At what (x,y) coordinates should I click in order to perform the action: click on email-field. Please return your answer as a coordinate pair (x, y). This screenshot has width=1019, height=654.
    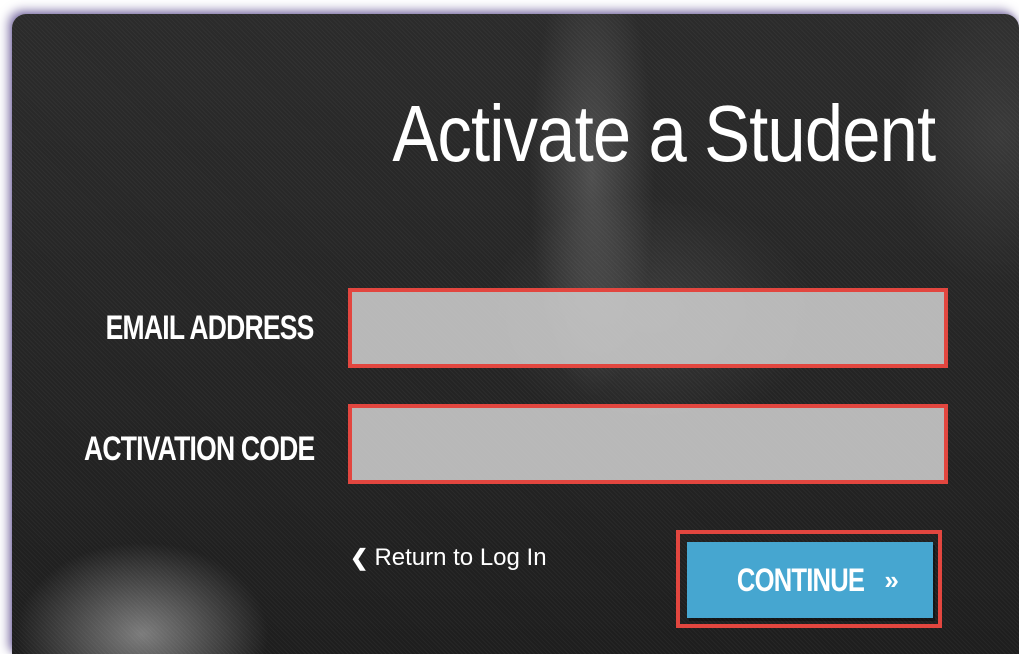
    Looking at the image, I should click on (648, 328).